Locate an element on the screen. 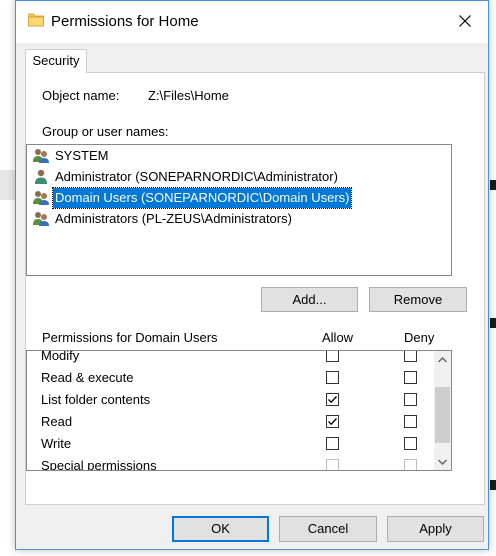 The width and height of the screenshot is (496, 556). permission-name: Special permissions is located at coordinates (99, 464).